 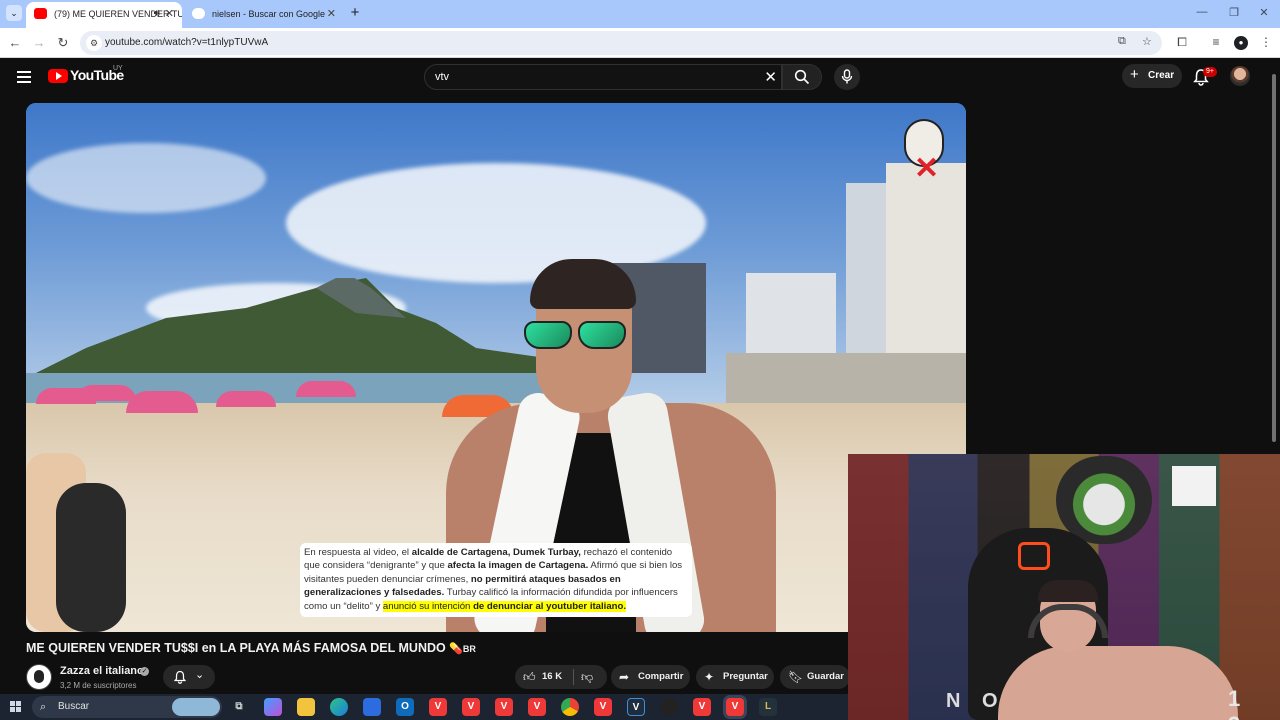 I want to click on video-building, so click(x=926, y=273).